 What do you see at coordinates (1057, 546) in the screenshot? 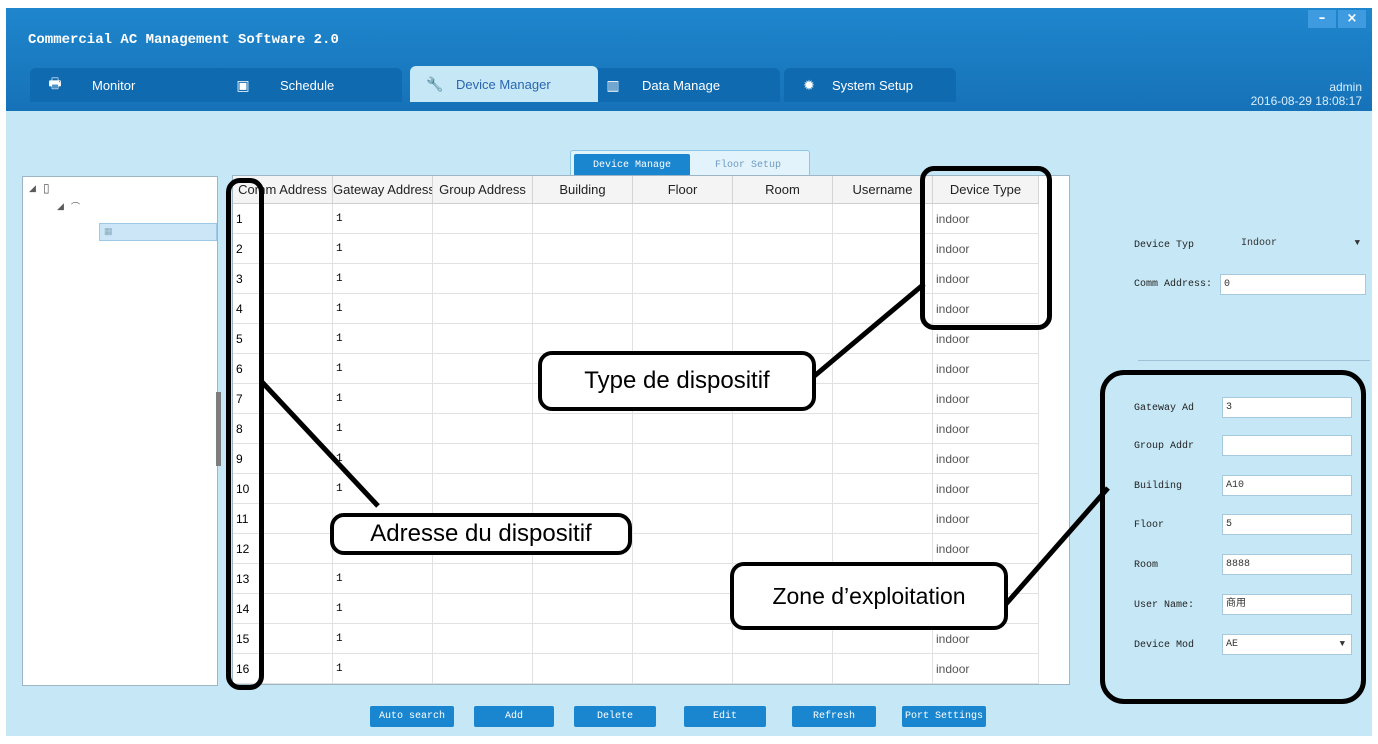
I see `connector-zone` at bounding box center [1057, 546].